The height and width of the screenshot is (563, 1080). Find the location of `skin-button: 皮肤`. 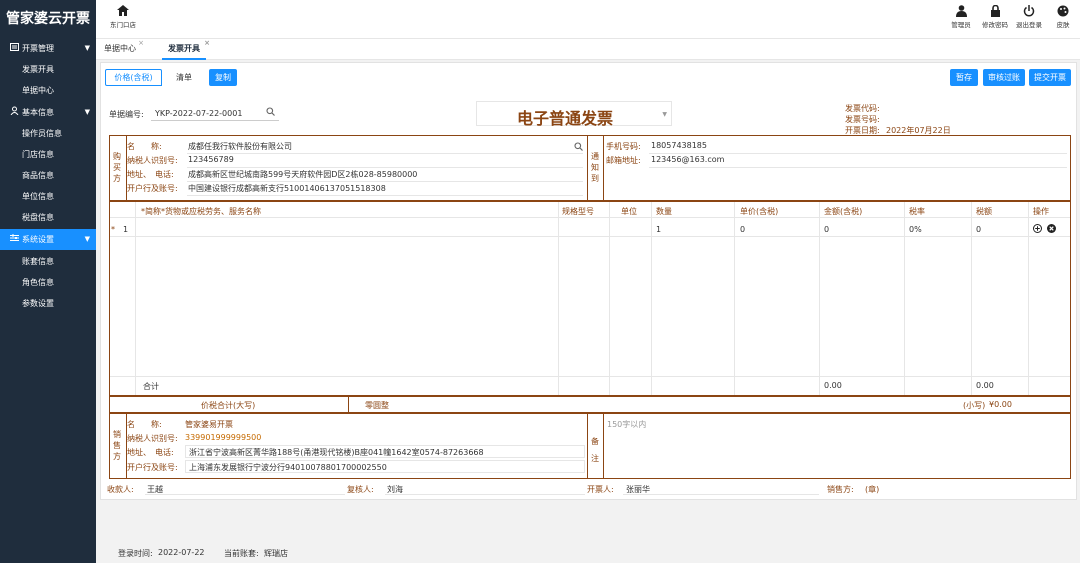

skin-button: 皮肤 is located at coordinates (1063, 17).